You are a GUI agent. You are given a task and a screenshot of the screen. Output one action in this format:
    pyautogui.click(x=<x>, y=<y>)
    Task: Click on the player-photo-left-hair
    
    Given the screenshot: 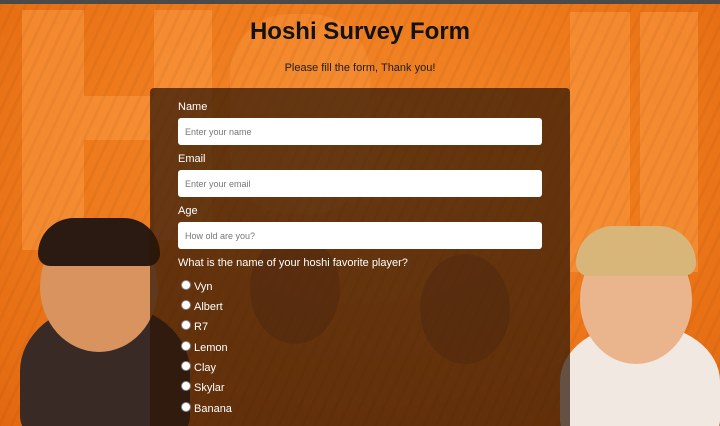 What is the action you would take?
    pyautogui.click(x=99, y=242)
    